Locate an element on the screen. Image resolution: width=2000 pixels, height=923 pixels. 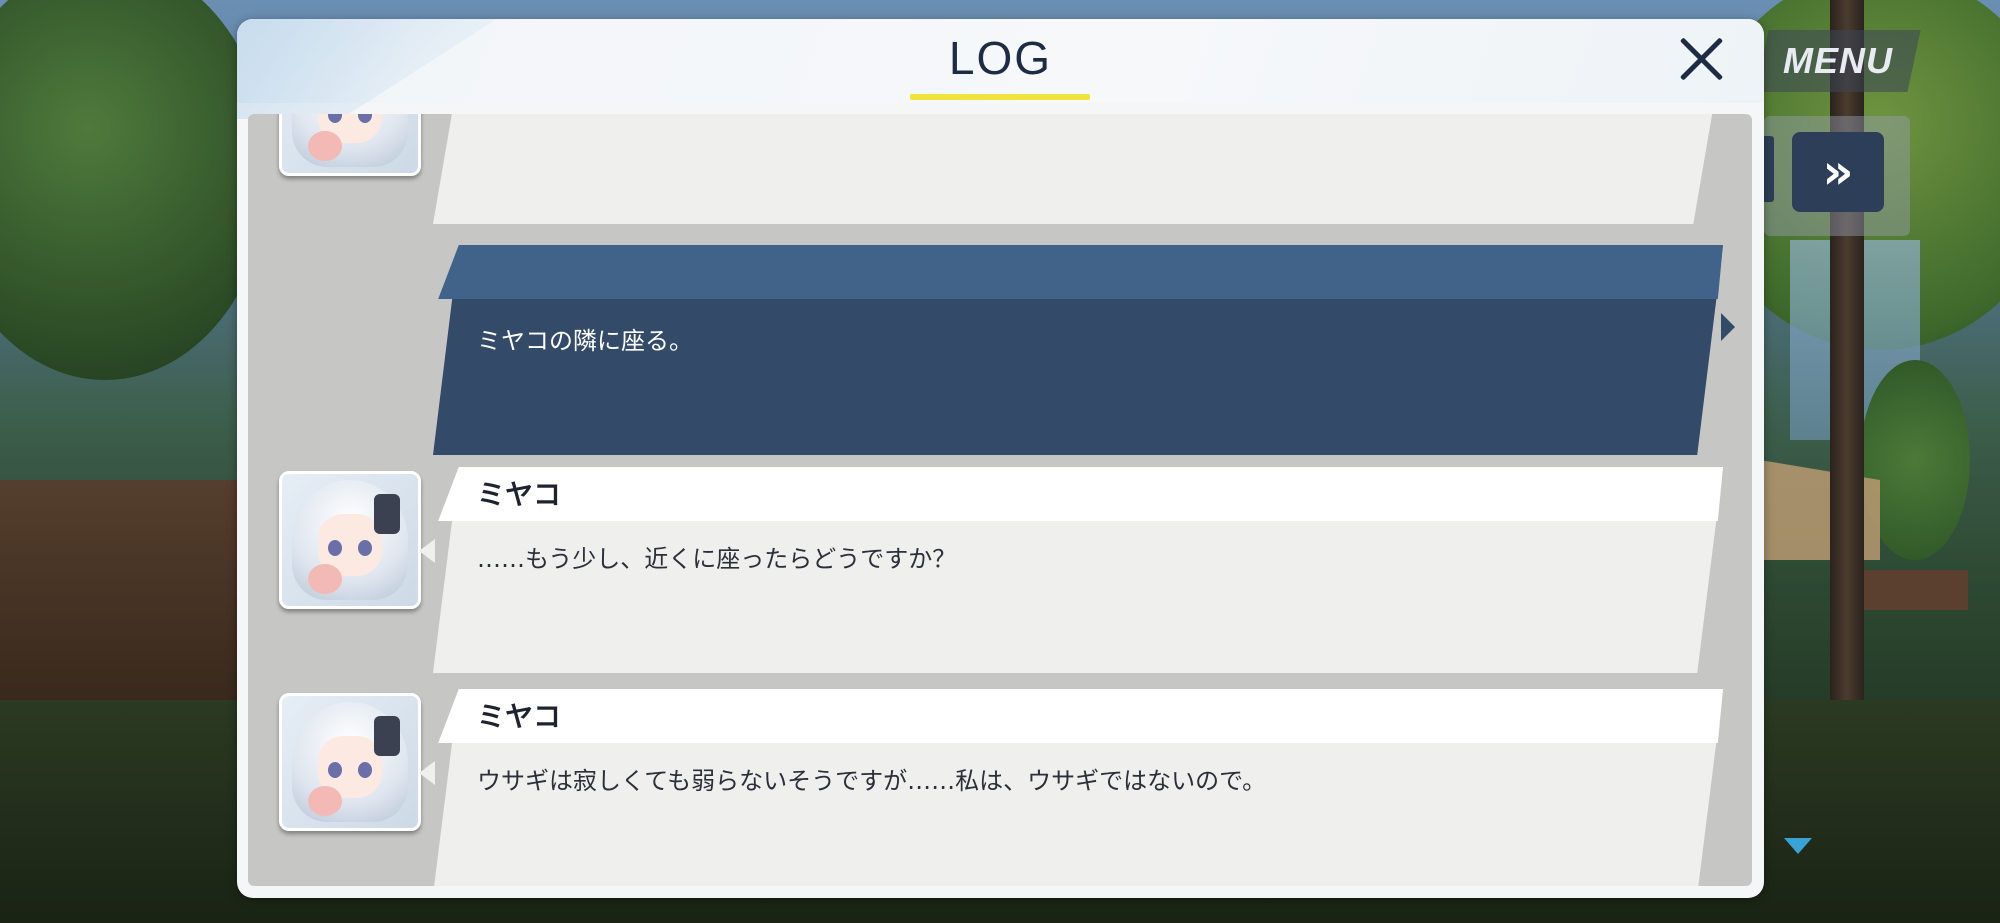
menu-button: MENU is located at coordinates (1838, 61).